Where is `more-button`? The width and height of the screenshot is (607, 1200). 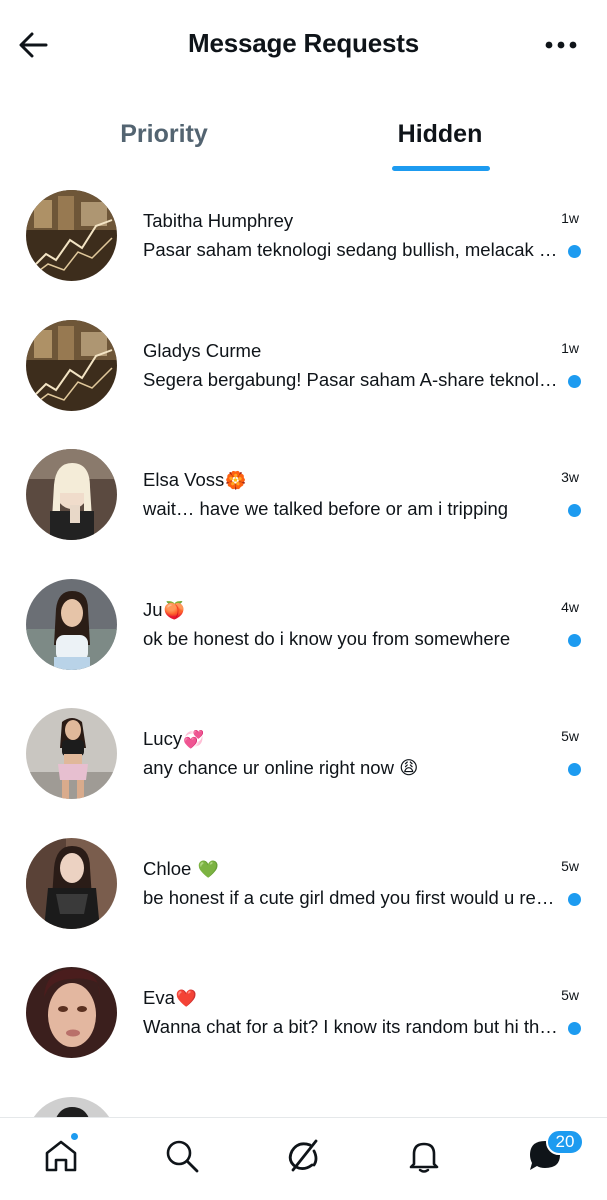 more-button is located at coordinates (561, 45).